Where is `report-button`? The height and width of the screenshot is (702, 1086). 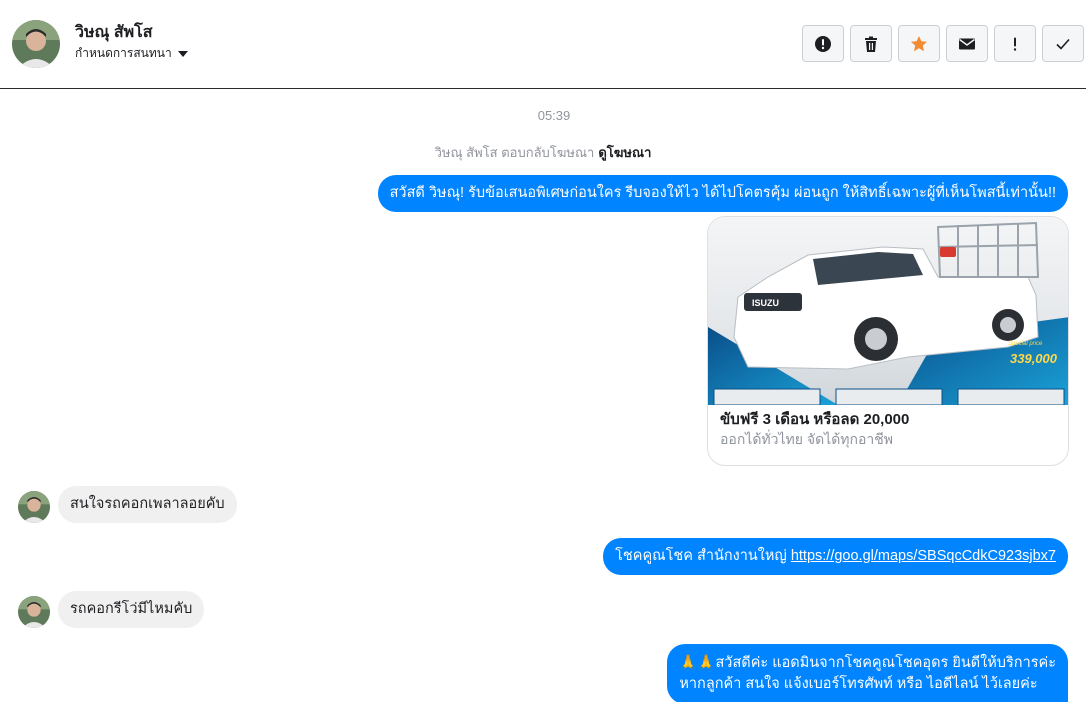
report-button is located at coordinates (823, 43).